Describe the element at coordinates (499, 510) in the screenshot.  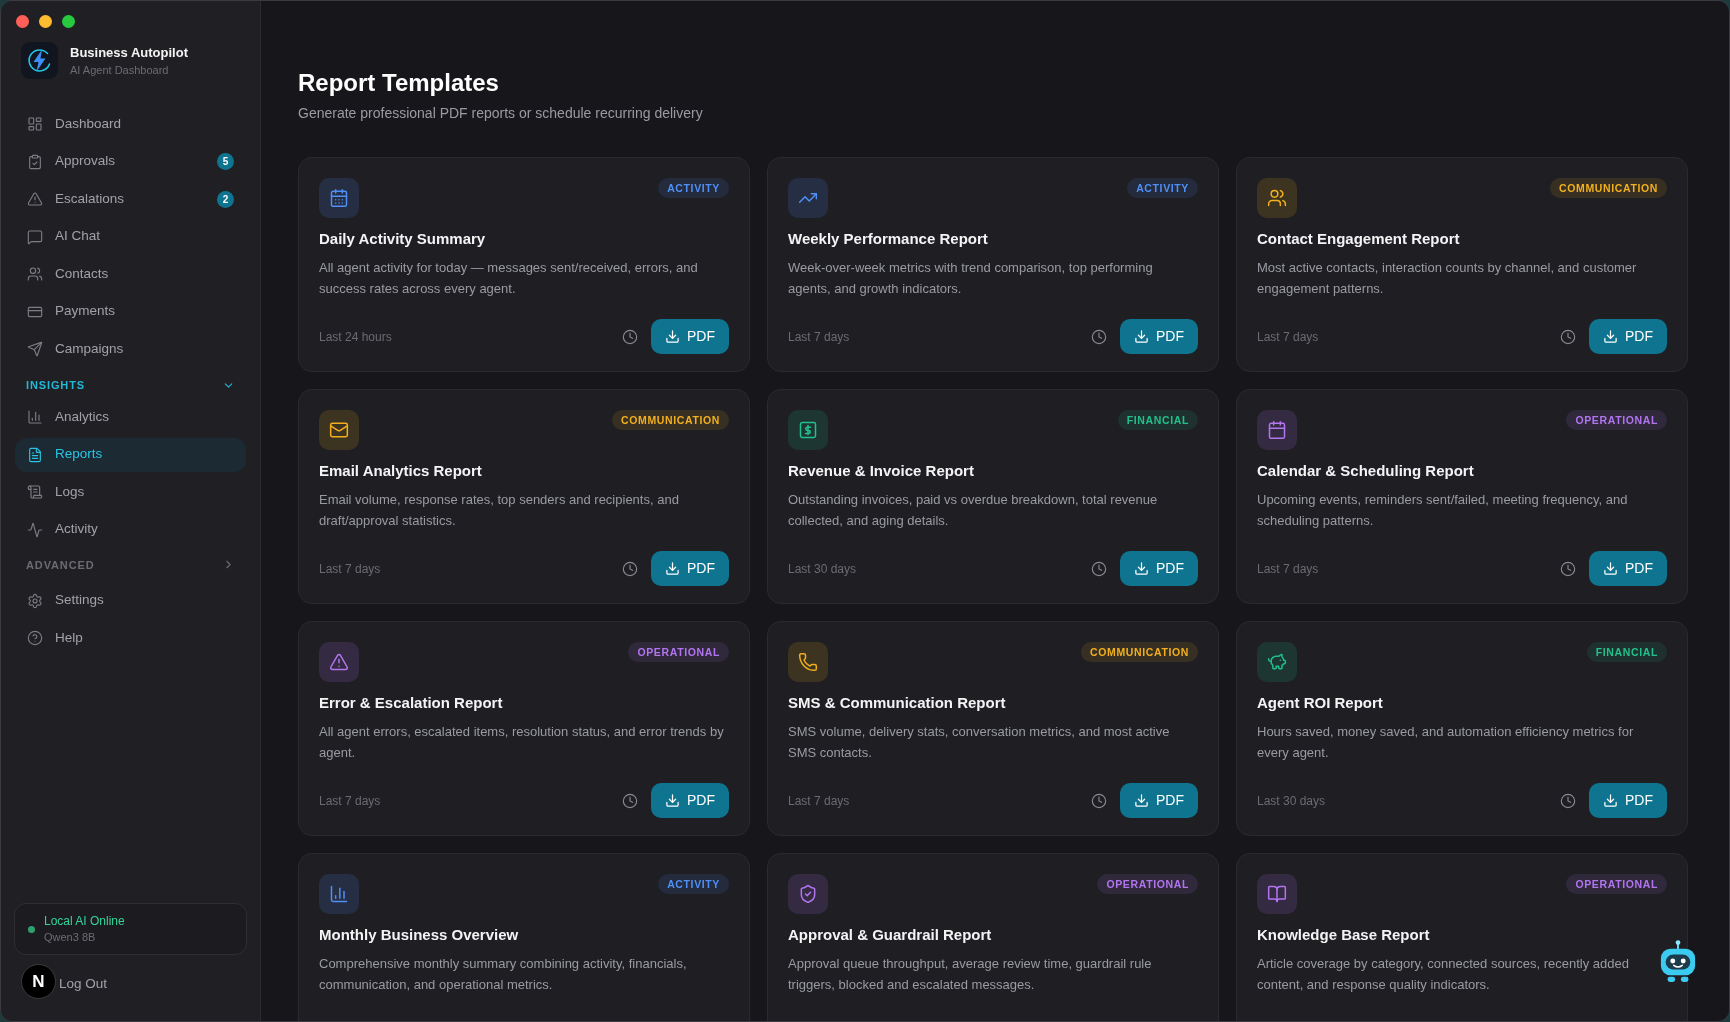
I see `card-description: Email volume, response rates, top senders and recipients, and draft/approval statistics.` at that location.